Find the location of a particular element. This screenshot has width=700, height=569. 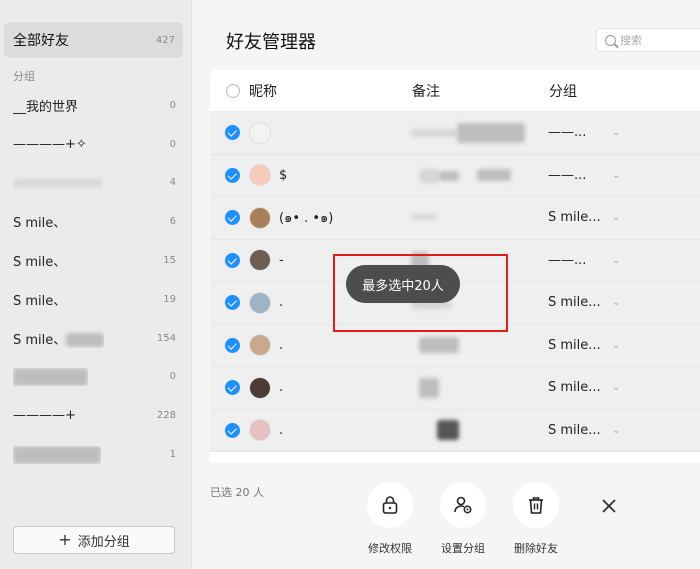

select-all-checkbox is located at coordinates (233, 90).